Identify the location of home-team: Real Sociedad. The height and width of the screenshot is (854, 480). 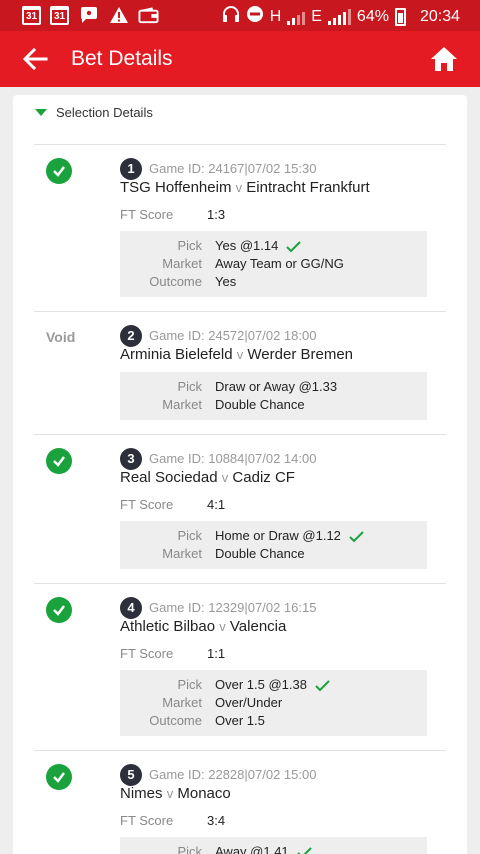
(169, 477).